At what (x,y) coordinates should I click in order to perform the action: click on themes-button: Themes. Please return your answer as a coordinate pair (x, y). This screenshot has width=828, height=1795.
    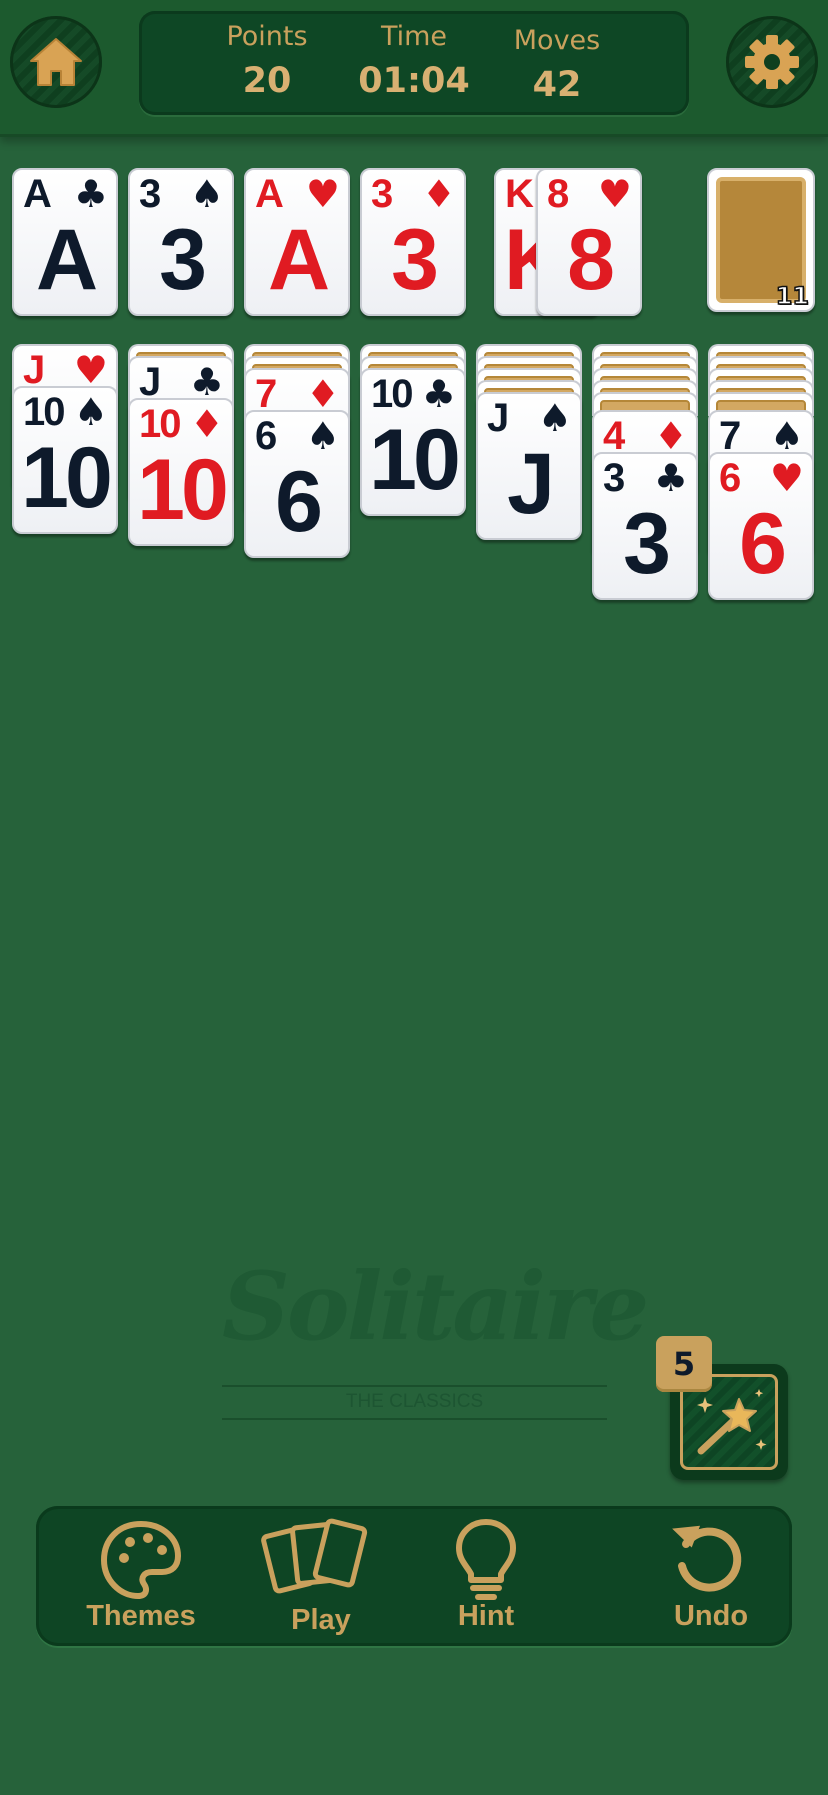
    Looking at the image, I should click on (141, 1576).